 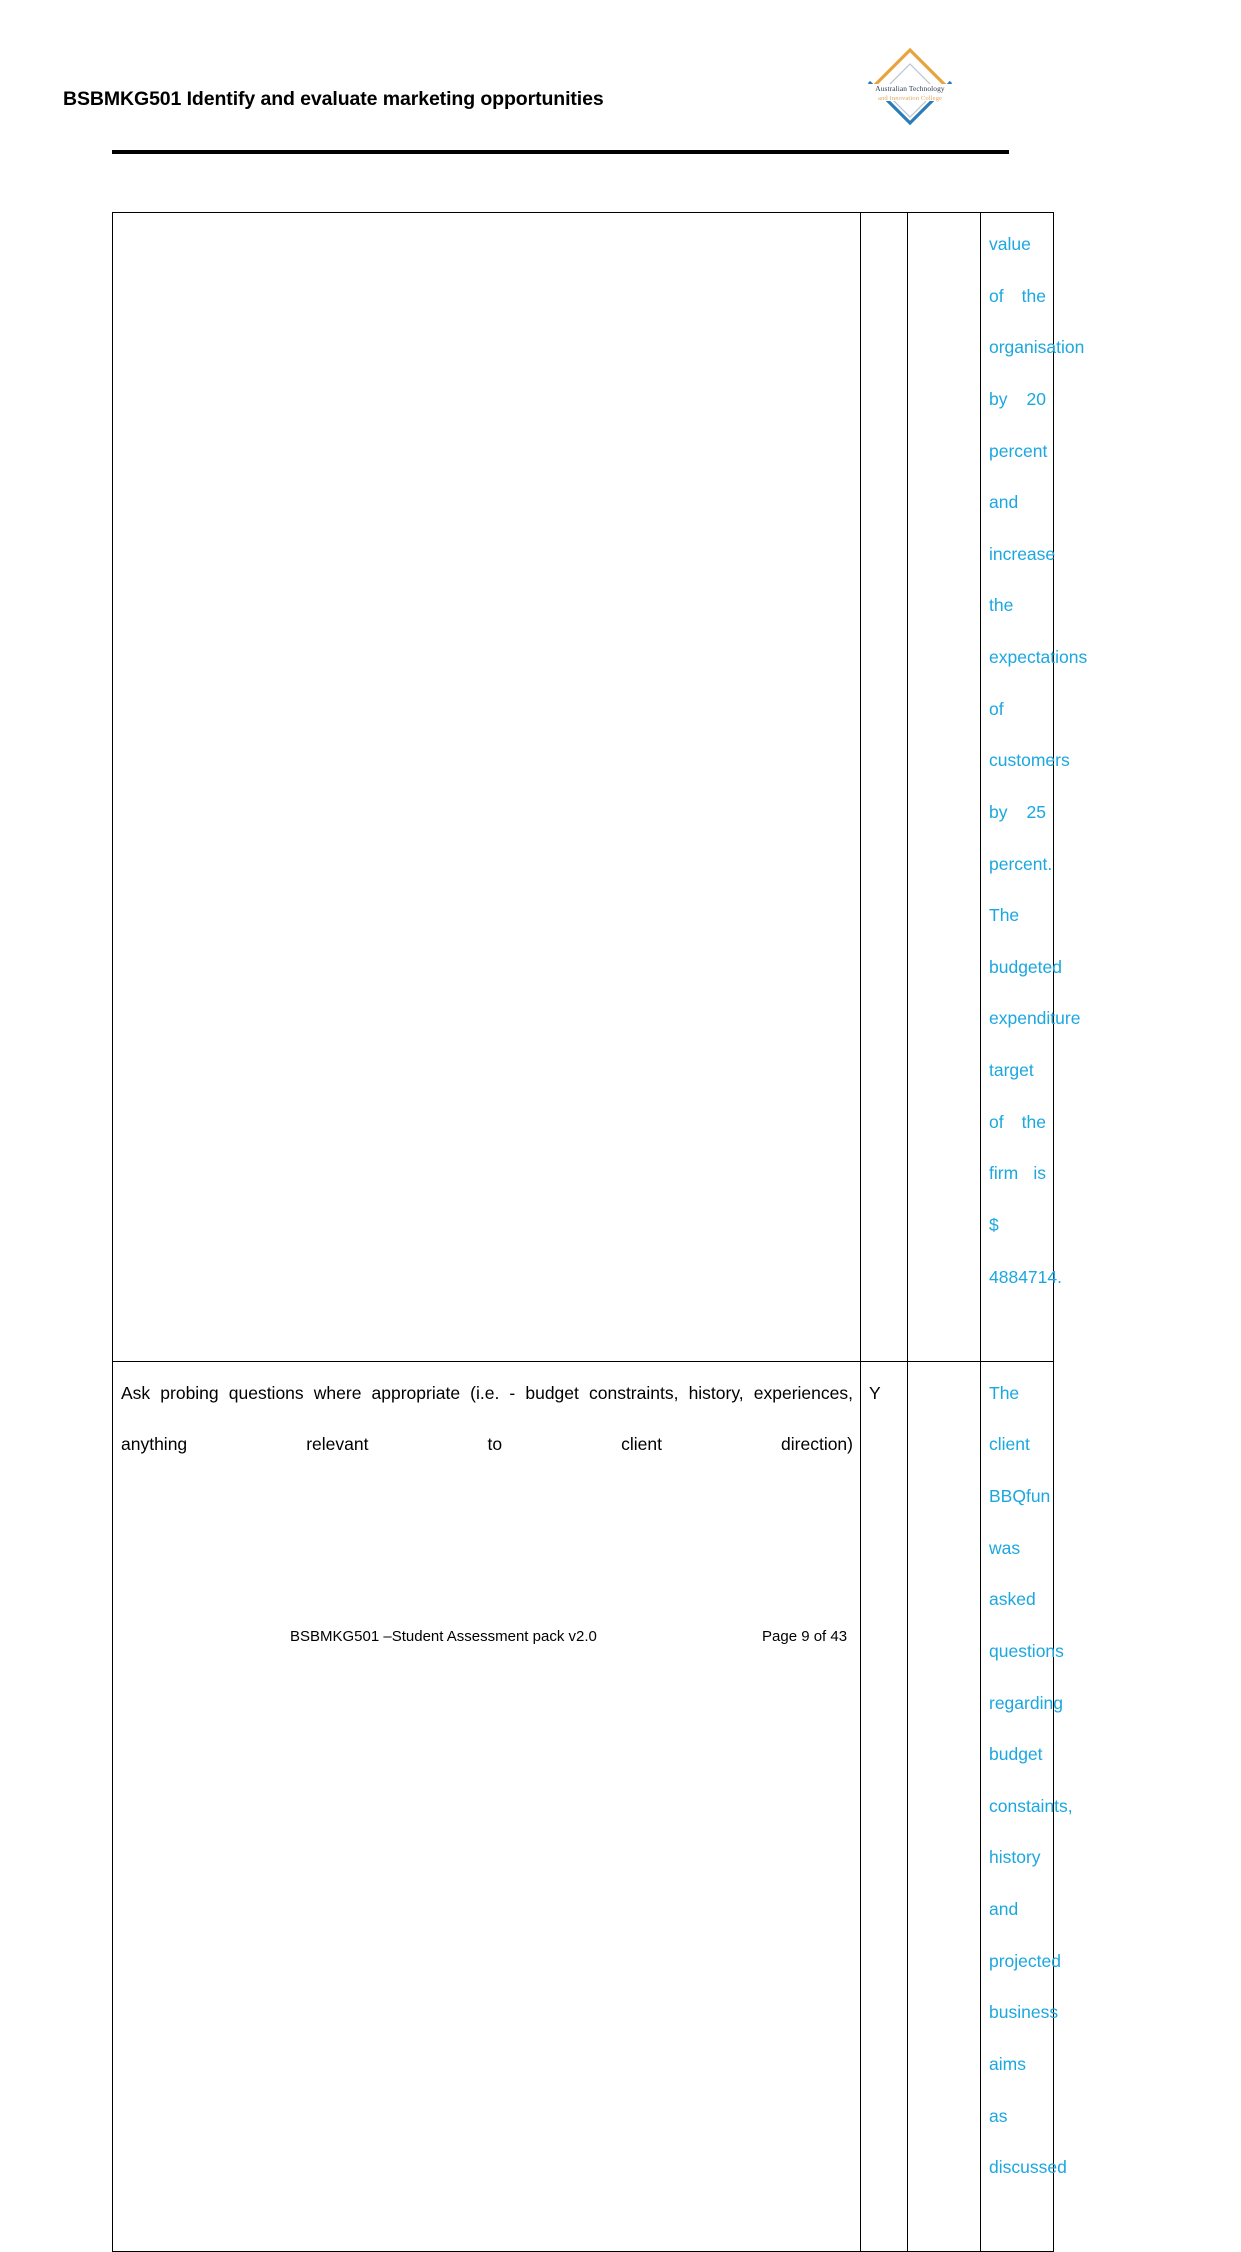 I want to click on header-divider-rule, so click(x=560, y=152).